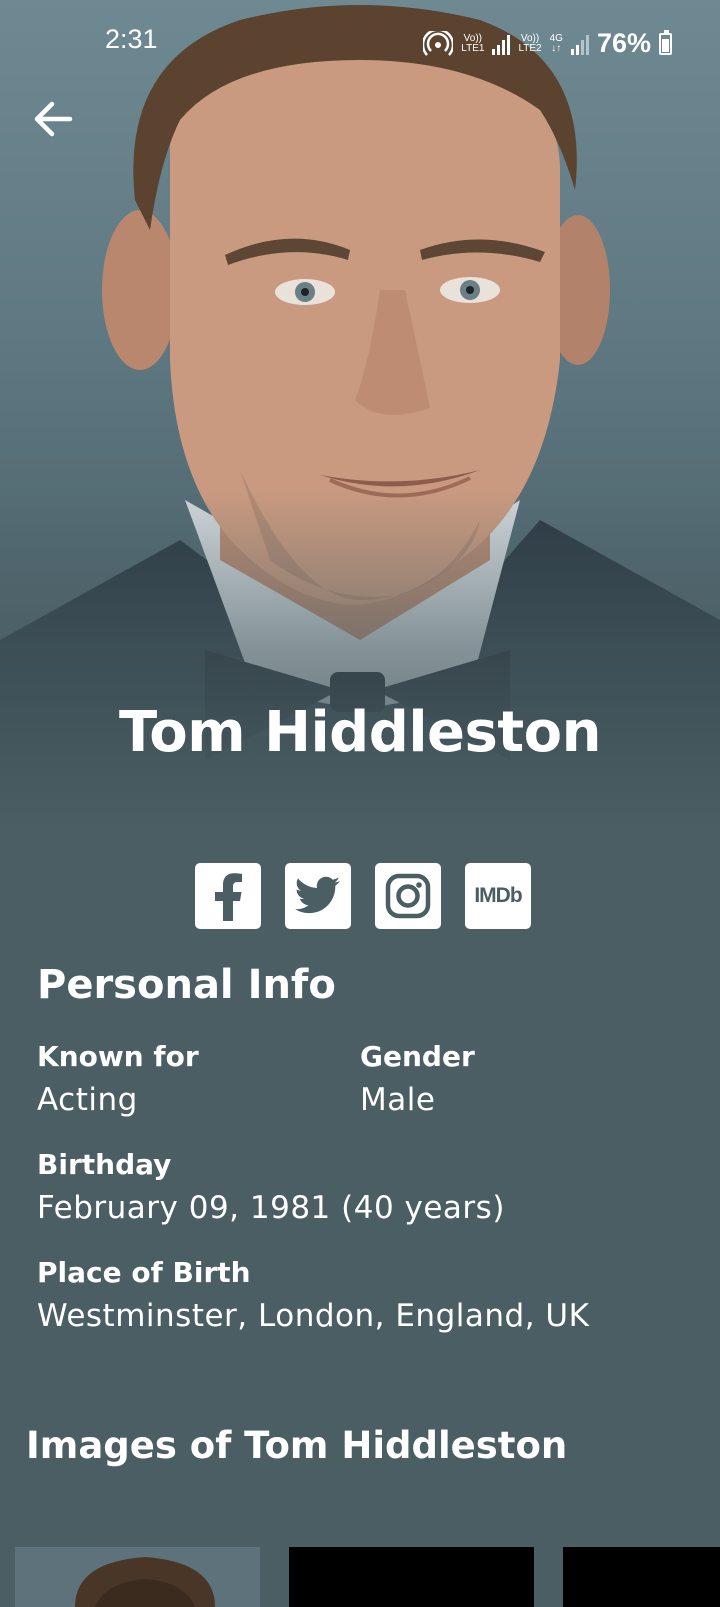 The height and width of the screenshot is (1607, 720). Describe the element at coordinates (118, 1056) in the screenshot. I see `known-for-label: Known for` at that location.